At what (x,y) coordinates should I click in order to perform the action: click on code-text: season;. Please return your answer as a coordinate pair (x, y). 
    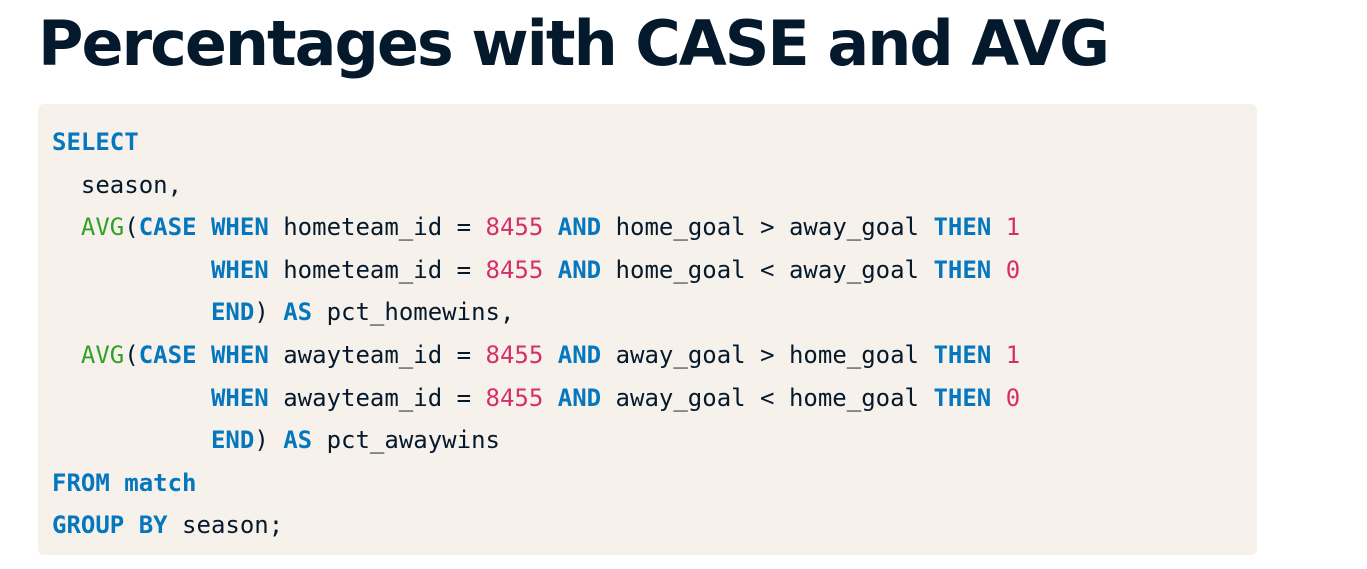
    Looking at the image, I should click on (225, 525).